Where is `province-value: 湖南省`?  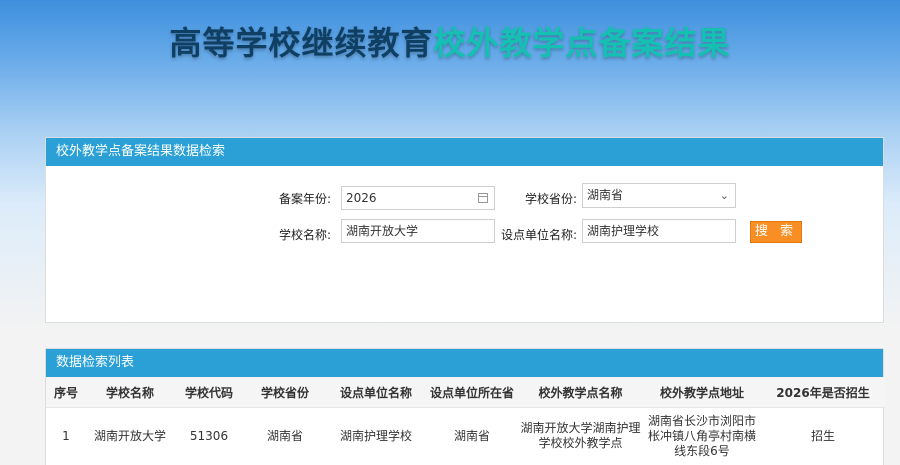
province-value: 湖南省 is located at coordinates (605, 195).